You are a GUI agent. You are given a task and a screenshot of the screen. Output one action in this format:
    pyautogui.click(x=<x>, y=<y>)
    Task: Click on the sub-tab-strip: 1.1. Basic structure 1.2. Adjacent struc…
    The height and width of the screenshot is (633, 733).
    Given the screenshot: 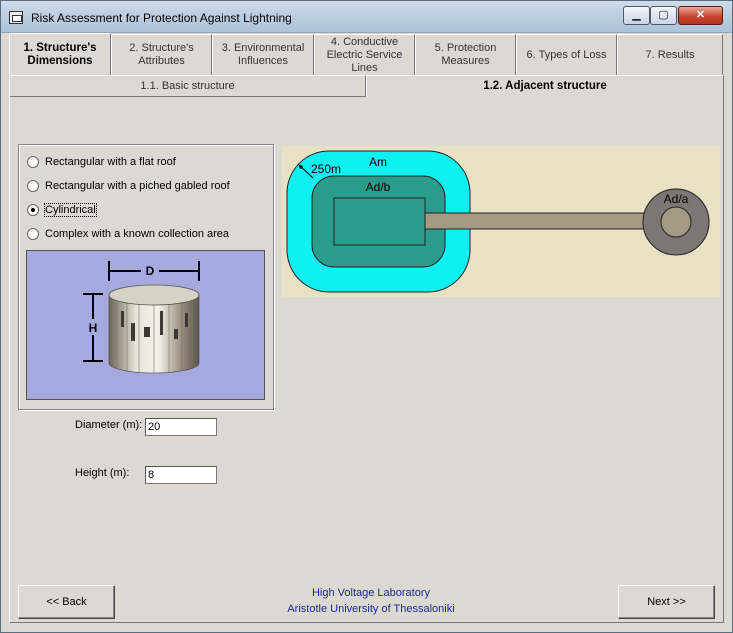 What is the action you would take?
    pyautogui.click(x=366, y=86)
    